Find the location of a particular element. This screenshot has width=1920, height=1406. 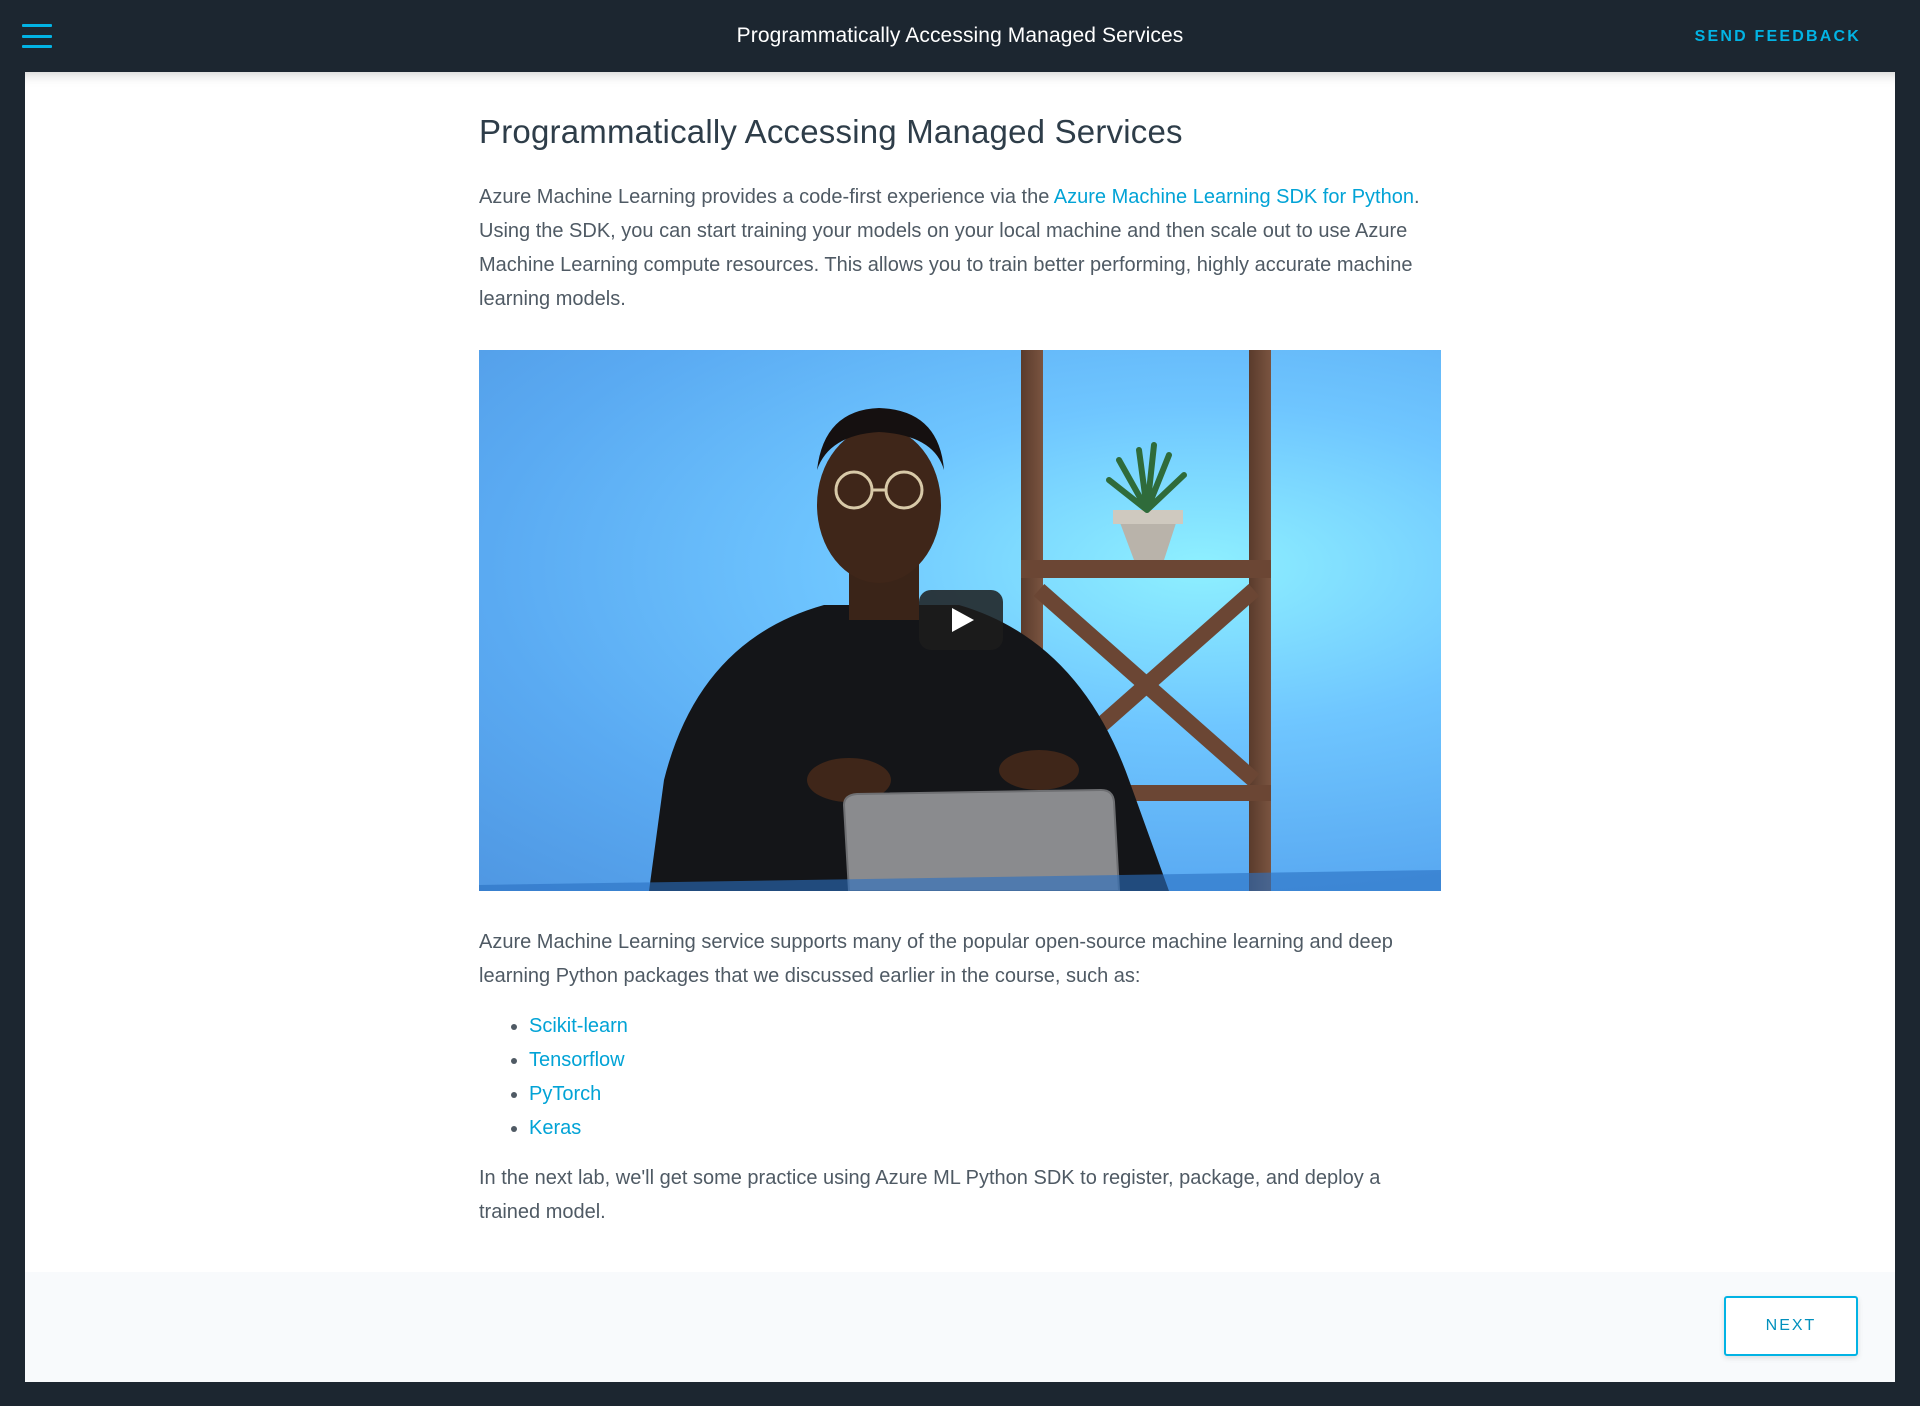

play-icon is located at coordinates (961, 619).